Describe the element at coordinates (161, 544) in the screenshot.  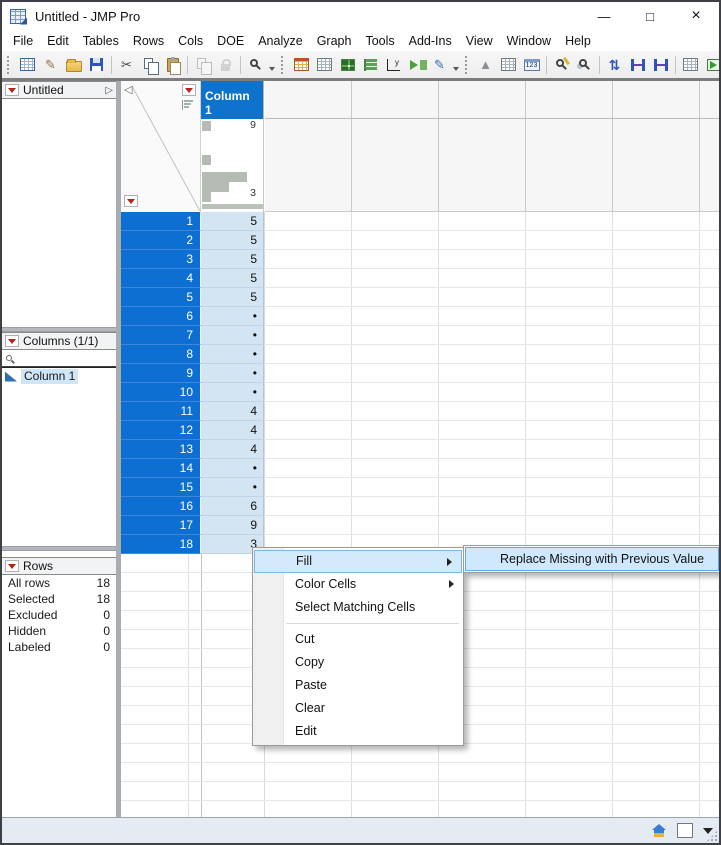
I see `row-header-18: 18` at that location.